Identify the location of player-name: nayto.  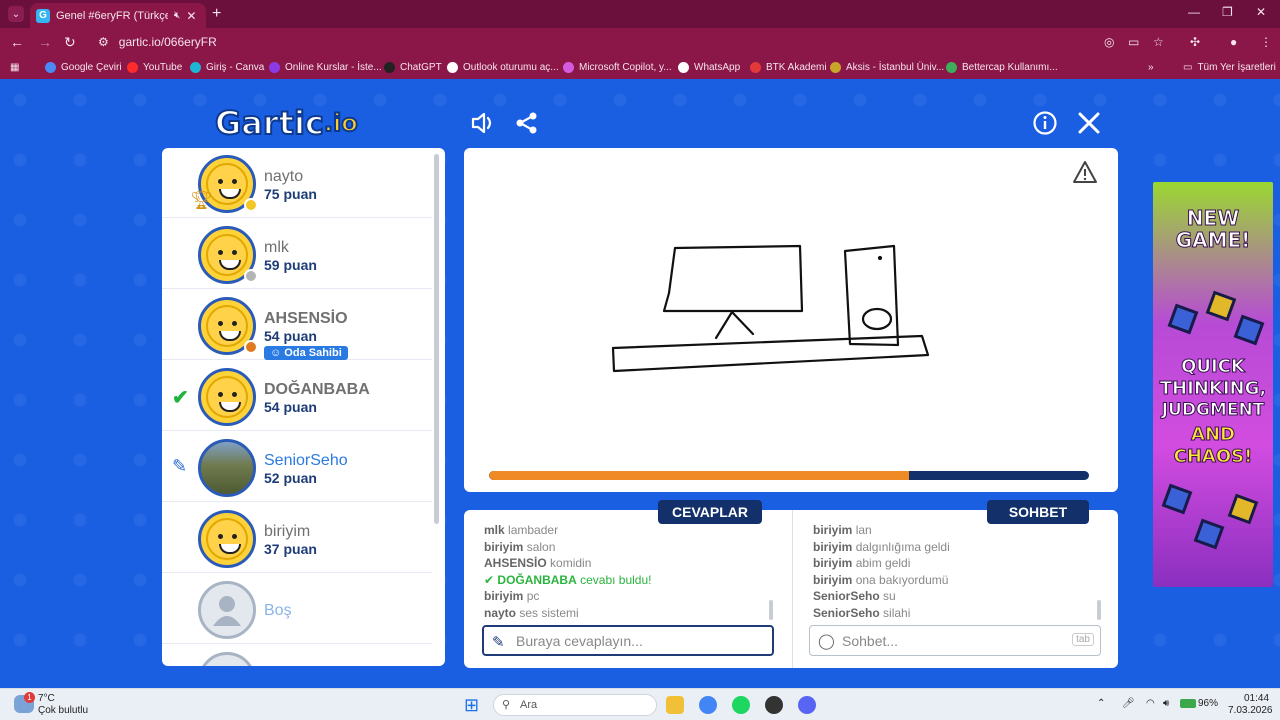
(284, 176).